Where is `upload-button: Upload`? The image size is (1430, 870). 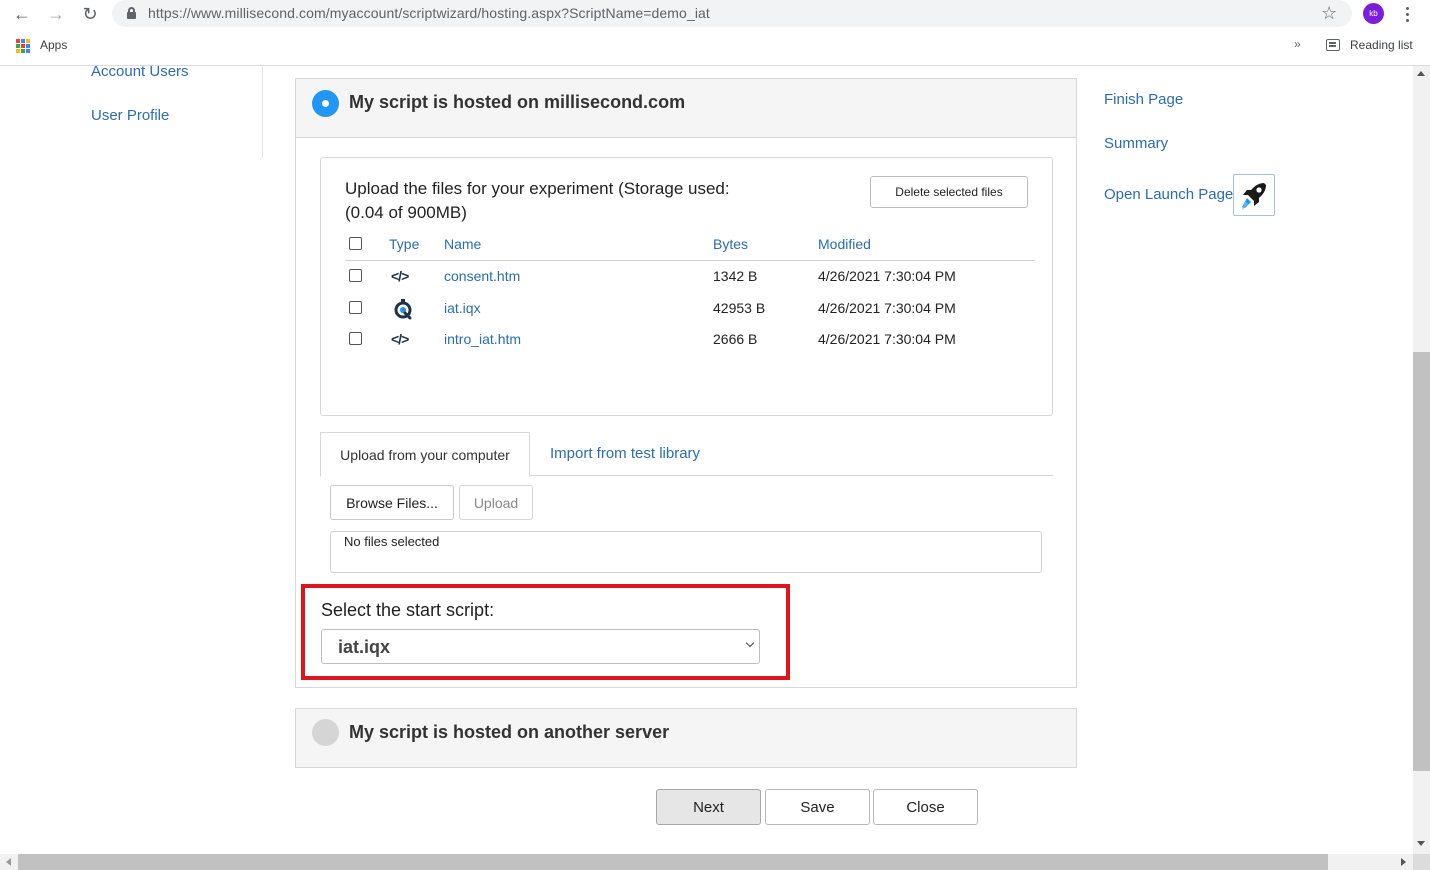
upload-button: Upload is located at coordinates (496, 502).